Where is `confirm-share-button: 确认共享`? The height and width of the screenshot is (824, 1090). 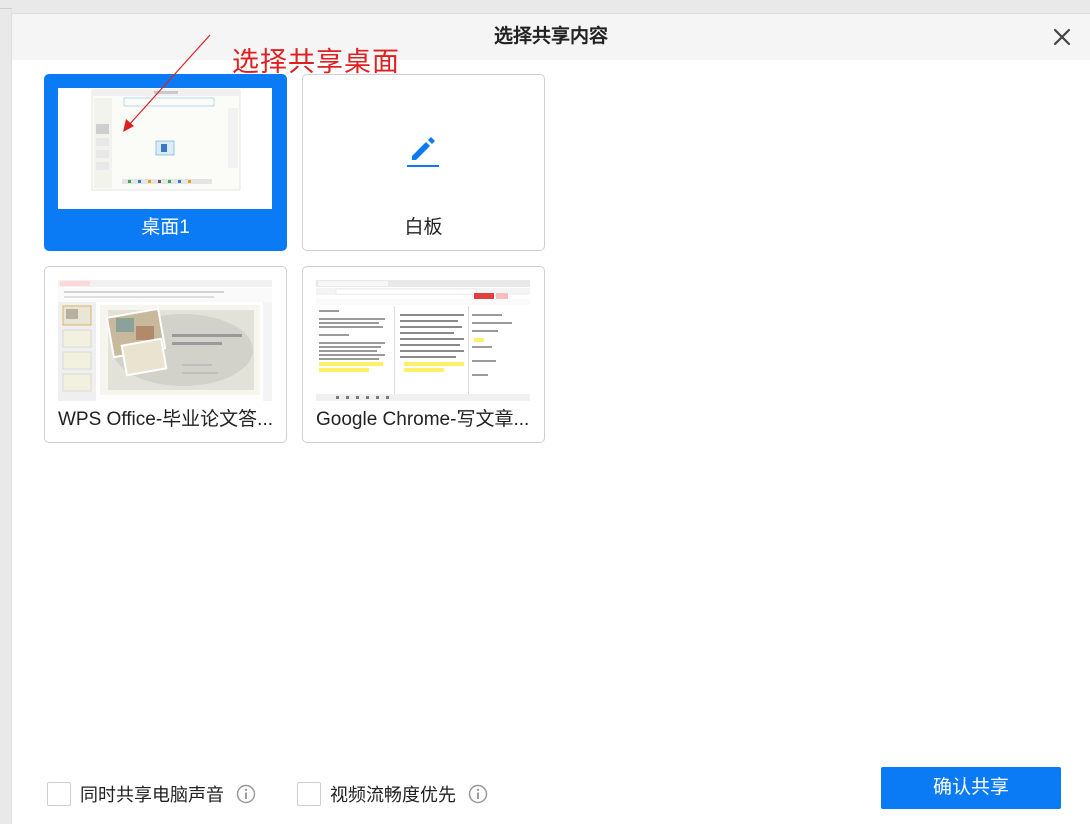
confirm-share-button: 确认共享 is located at coordinates (971, 788).